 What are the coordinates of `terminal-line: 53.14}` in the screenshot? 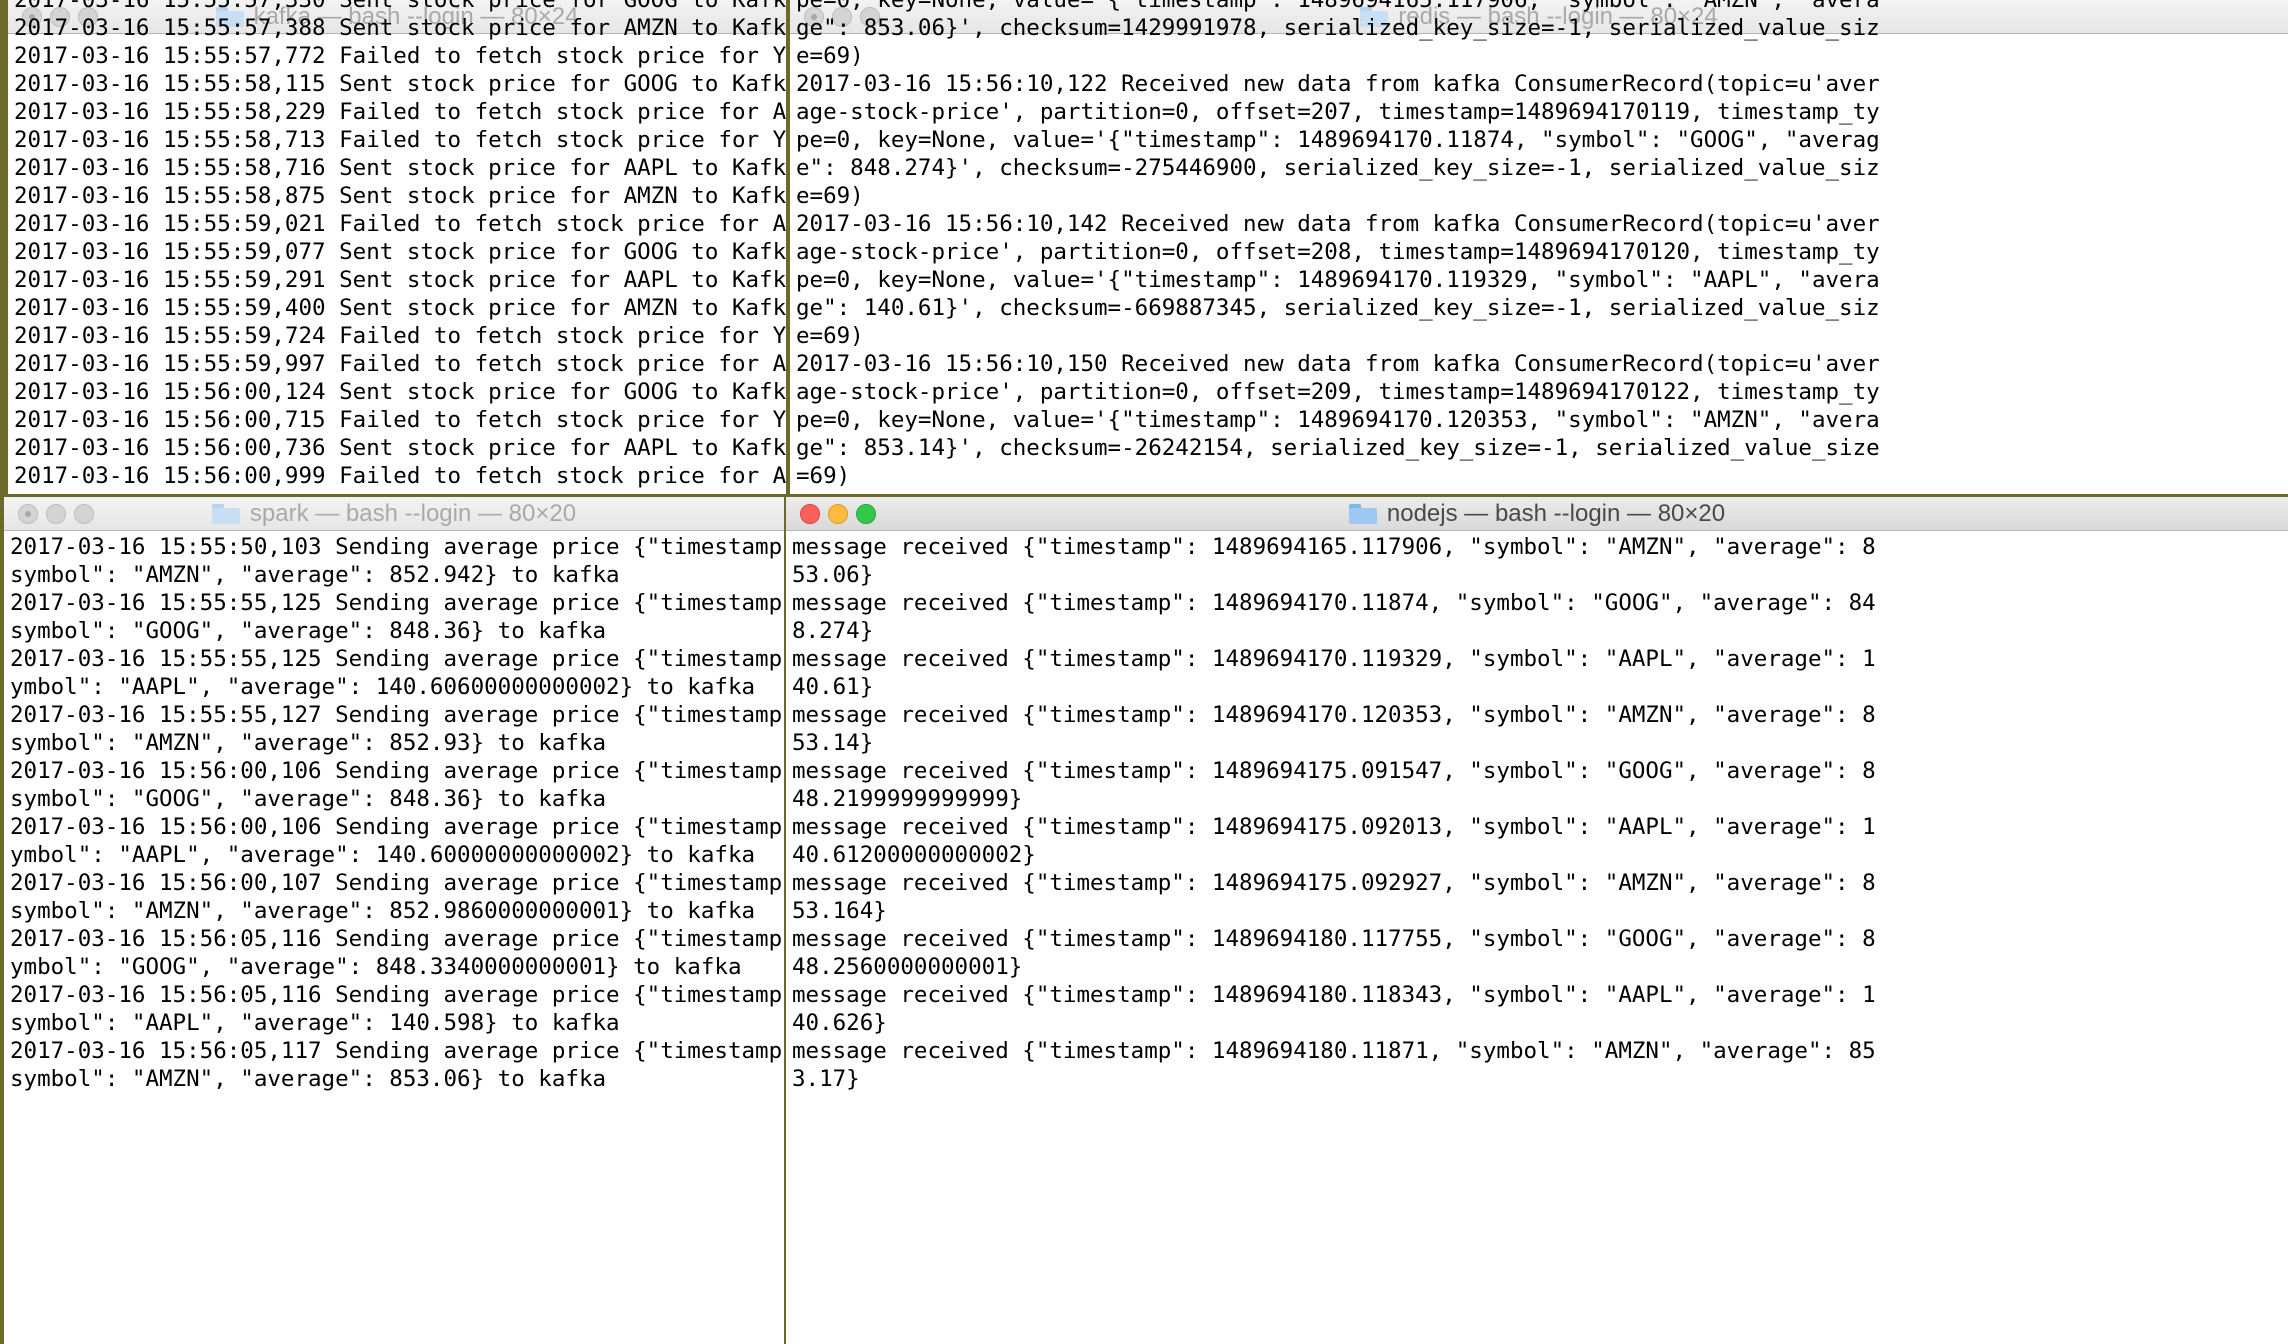 It's located at (833, 743).